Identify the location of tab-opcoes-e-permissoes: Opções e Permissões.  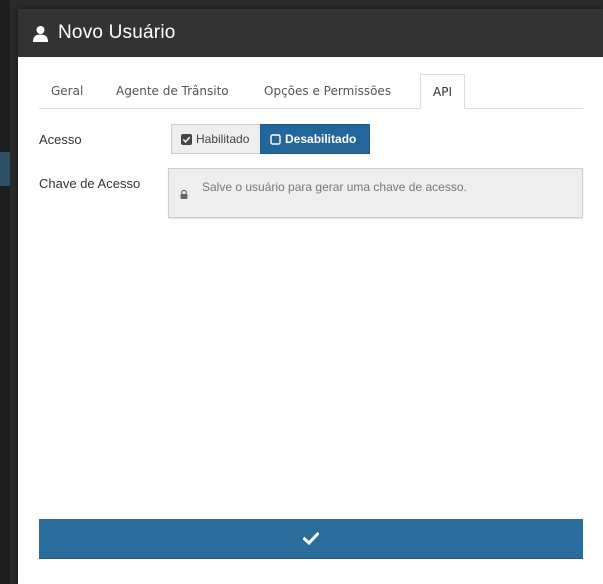
(327, 91).